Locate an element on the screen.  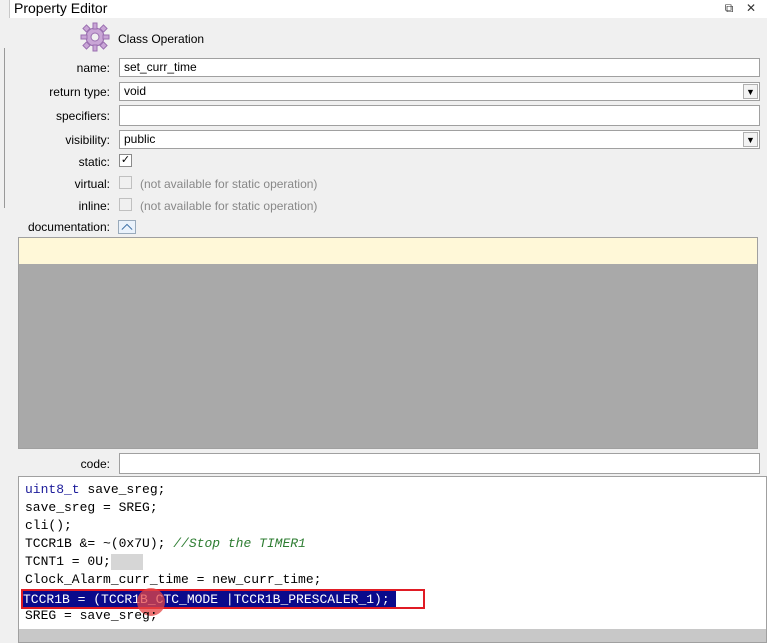
return-type-combo: void ▼ is located at coordinates (439, 91).